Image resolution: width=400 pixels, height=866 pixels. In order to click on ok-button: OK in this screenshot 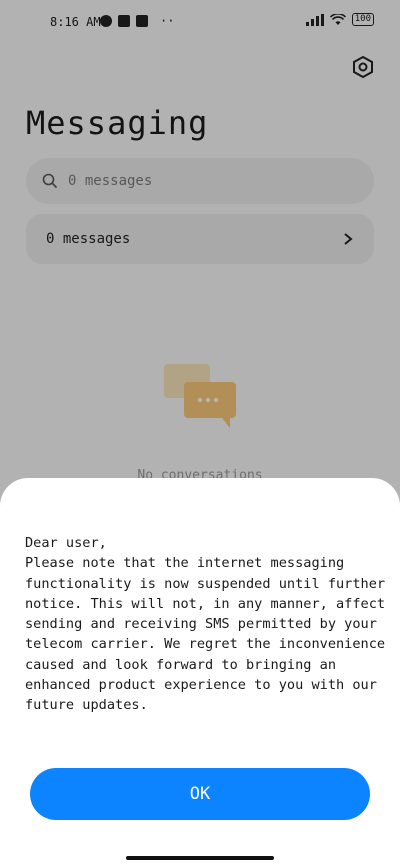, I will do `click(200, 794)`.